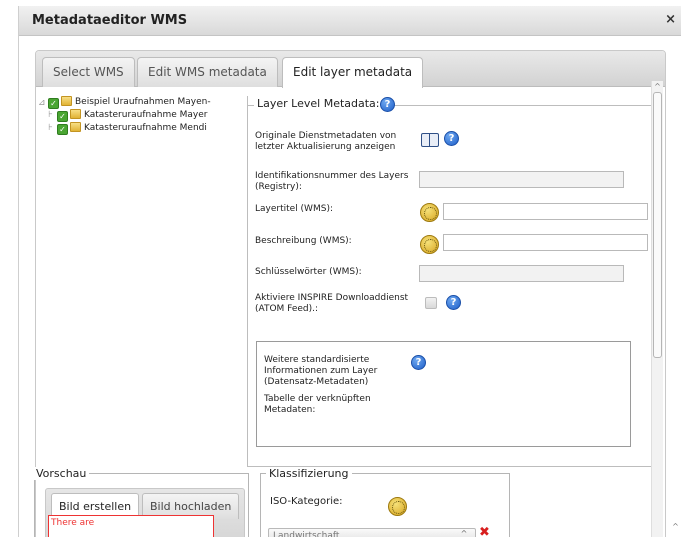 This screenshot has width=681, height=537. I want to click on layer-level-legend: Layer Level Metadata:, so click(318, 103).